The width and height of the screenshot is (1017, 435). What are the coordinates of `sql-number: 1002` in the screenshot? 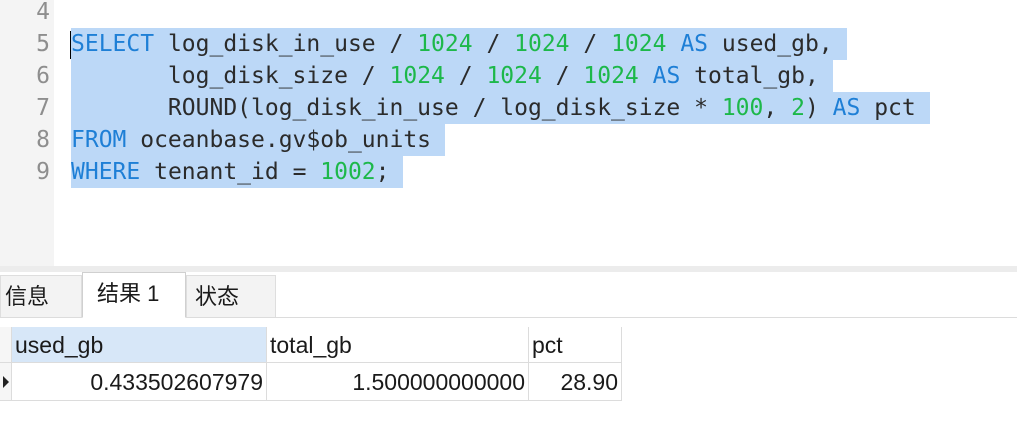 It's located at (348, 172).